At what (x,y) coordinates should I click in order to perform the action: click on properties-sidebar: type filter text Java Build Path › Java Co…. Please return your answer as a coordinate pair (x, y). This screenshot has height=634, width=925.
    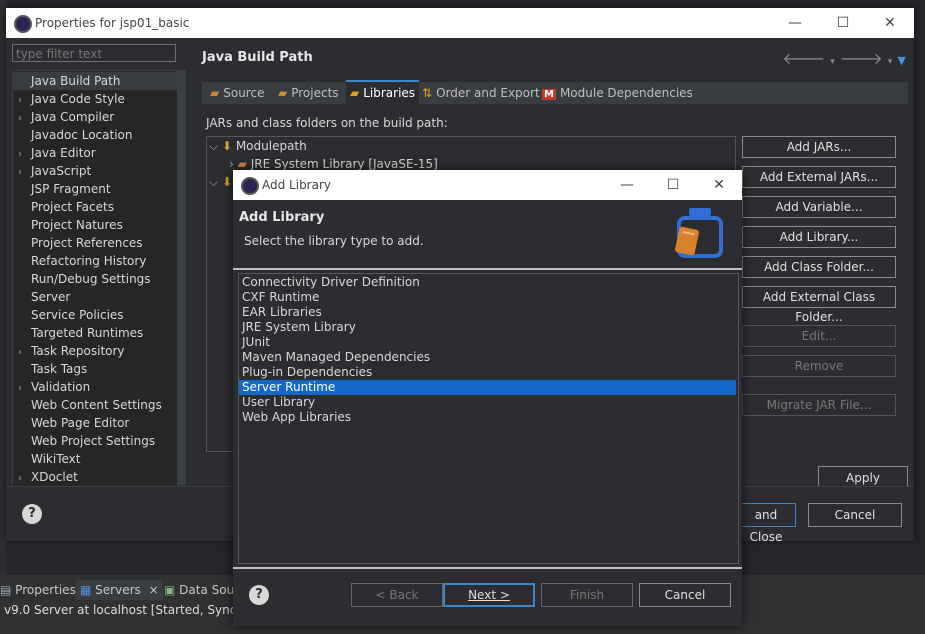
    Looking at the image, I should click on (99, 264).